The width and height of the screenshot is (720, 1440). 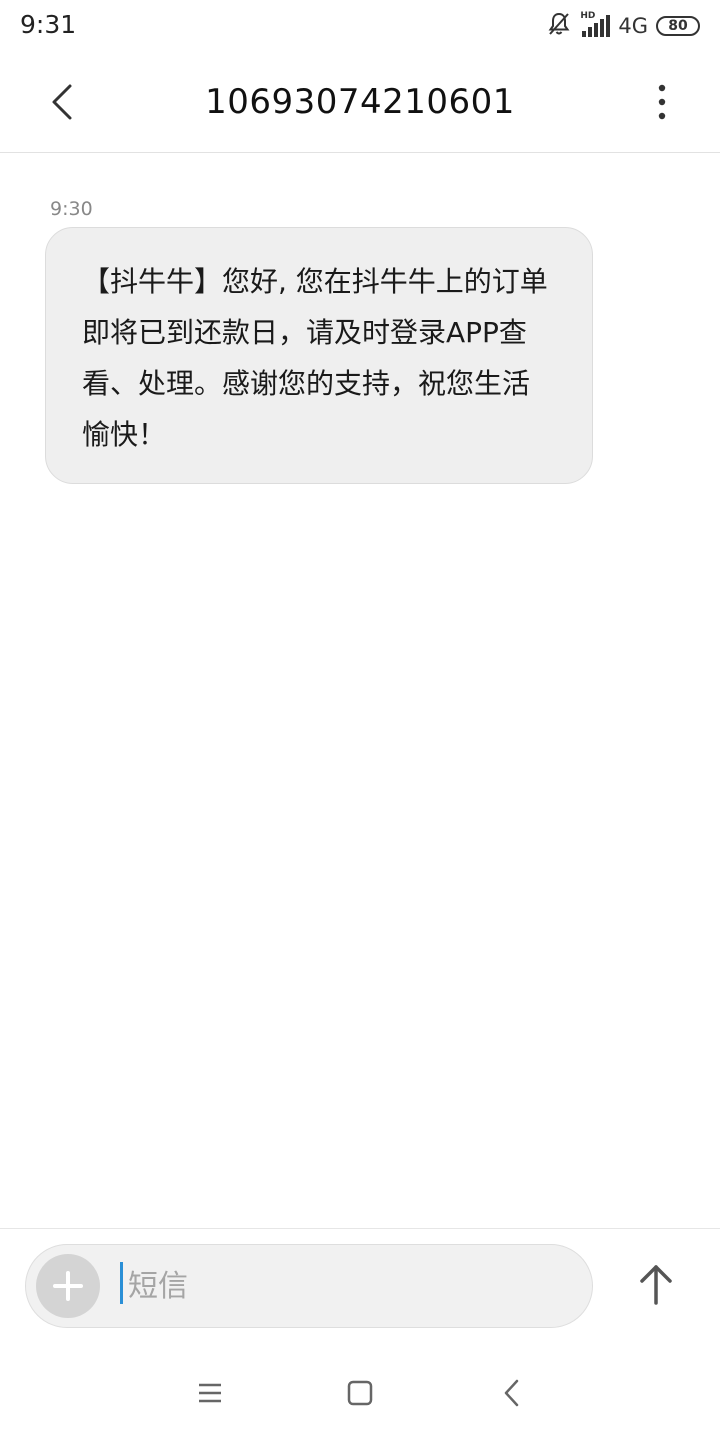 What do you see at coordinates (595, 25) in the screenshot?
I see `signal-icon: HD` at bounding box center [595, 25].